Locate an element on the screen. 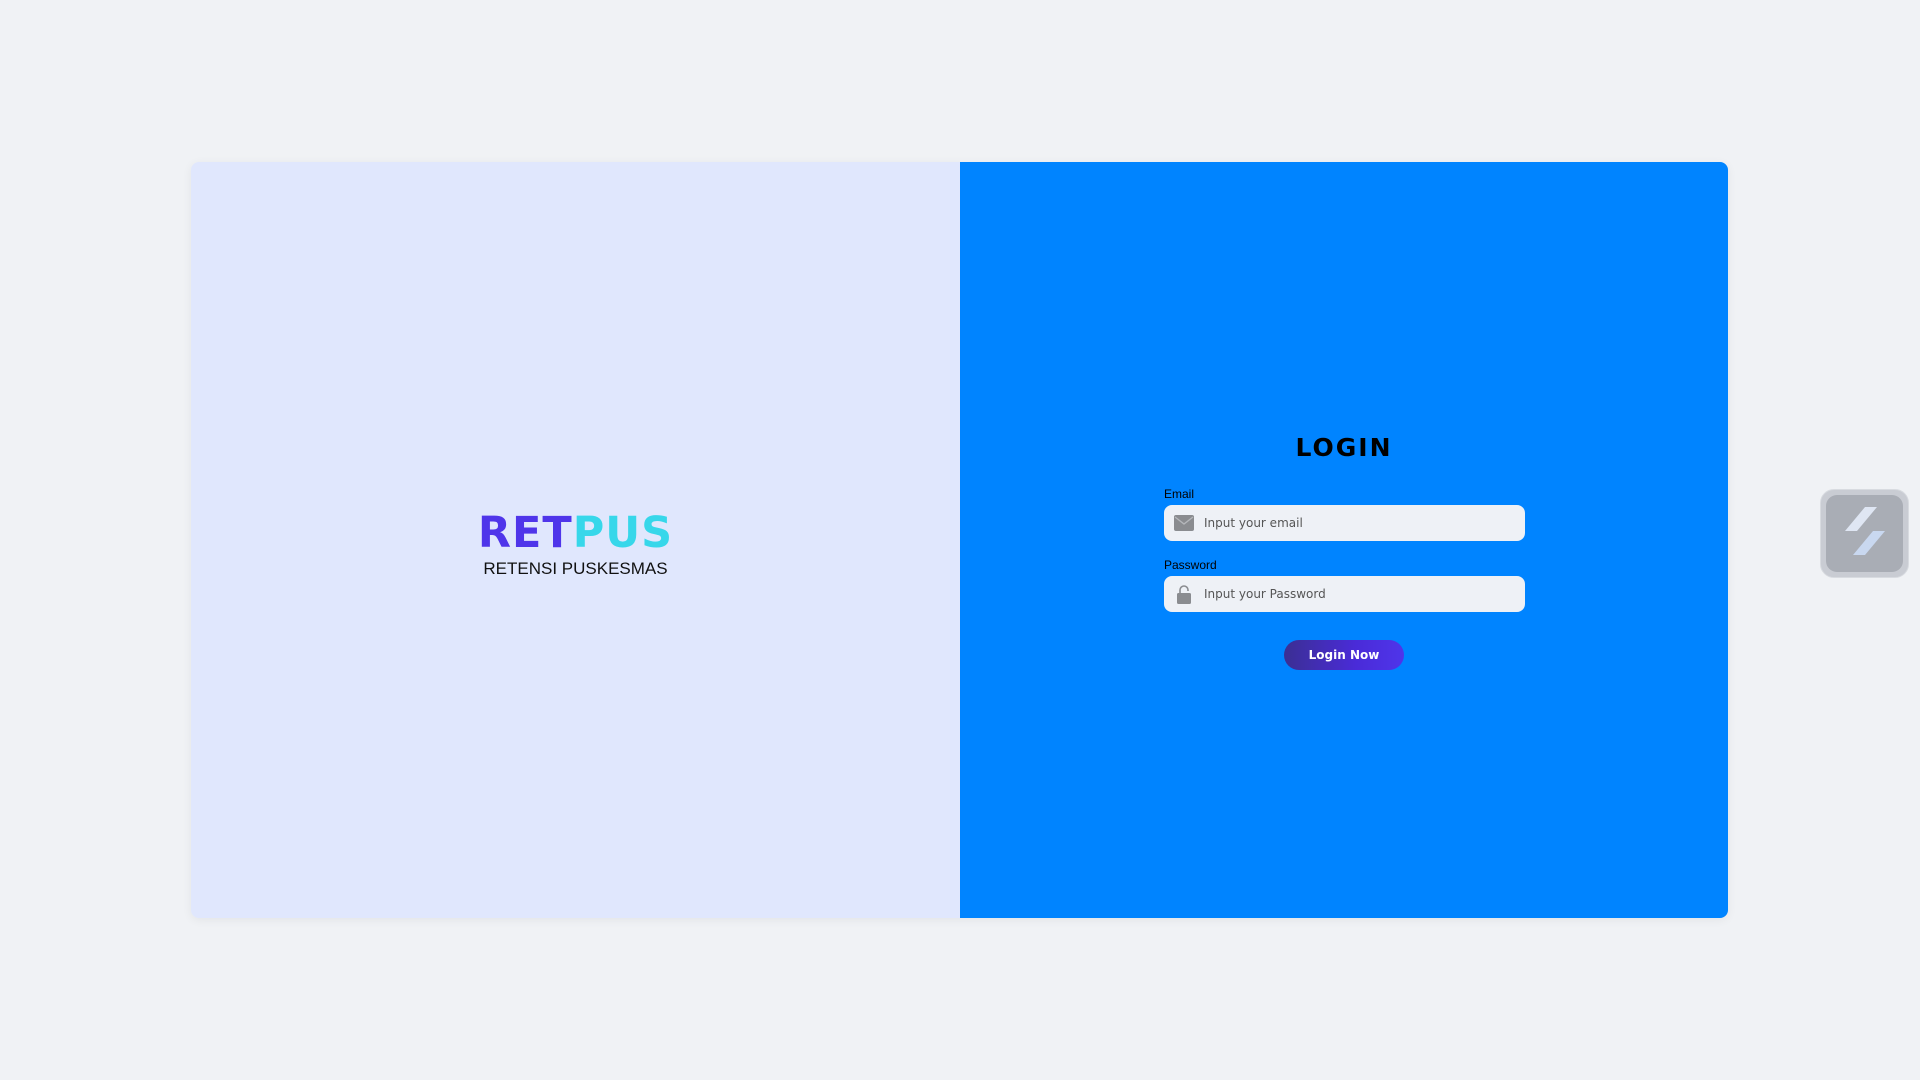 The image size is (1920, 1080). brand-logo-pus: PUS is located at coordinates (623, 533).